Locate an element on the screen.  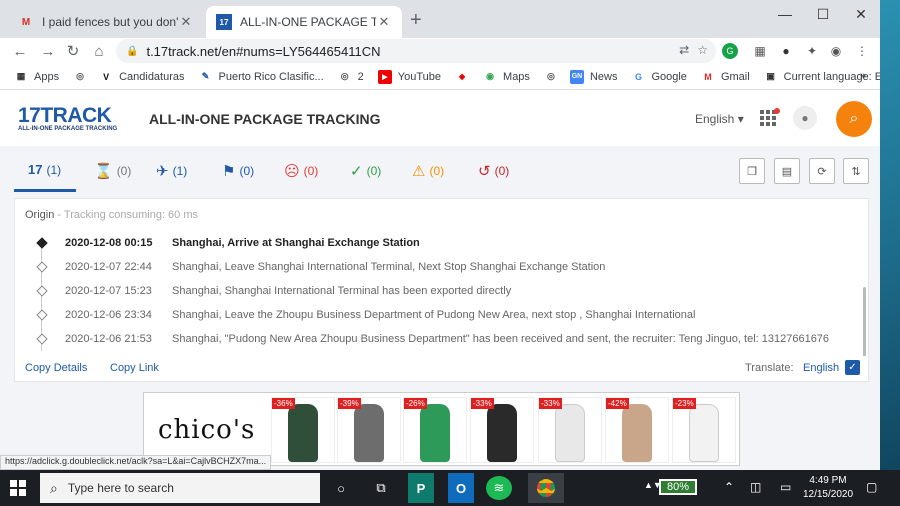
reload-icon: ↻ is located at coordinates (73, 51).